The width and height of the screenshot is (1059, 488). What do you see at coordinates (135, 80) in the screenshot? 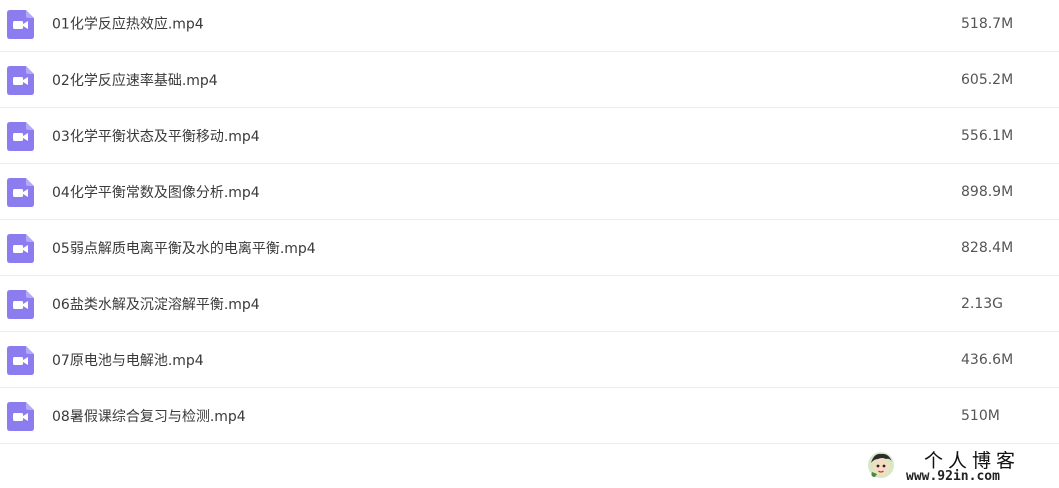
I see `file-name: 02化学反应速率基础.mp4` at bounding box center [135, 80].